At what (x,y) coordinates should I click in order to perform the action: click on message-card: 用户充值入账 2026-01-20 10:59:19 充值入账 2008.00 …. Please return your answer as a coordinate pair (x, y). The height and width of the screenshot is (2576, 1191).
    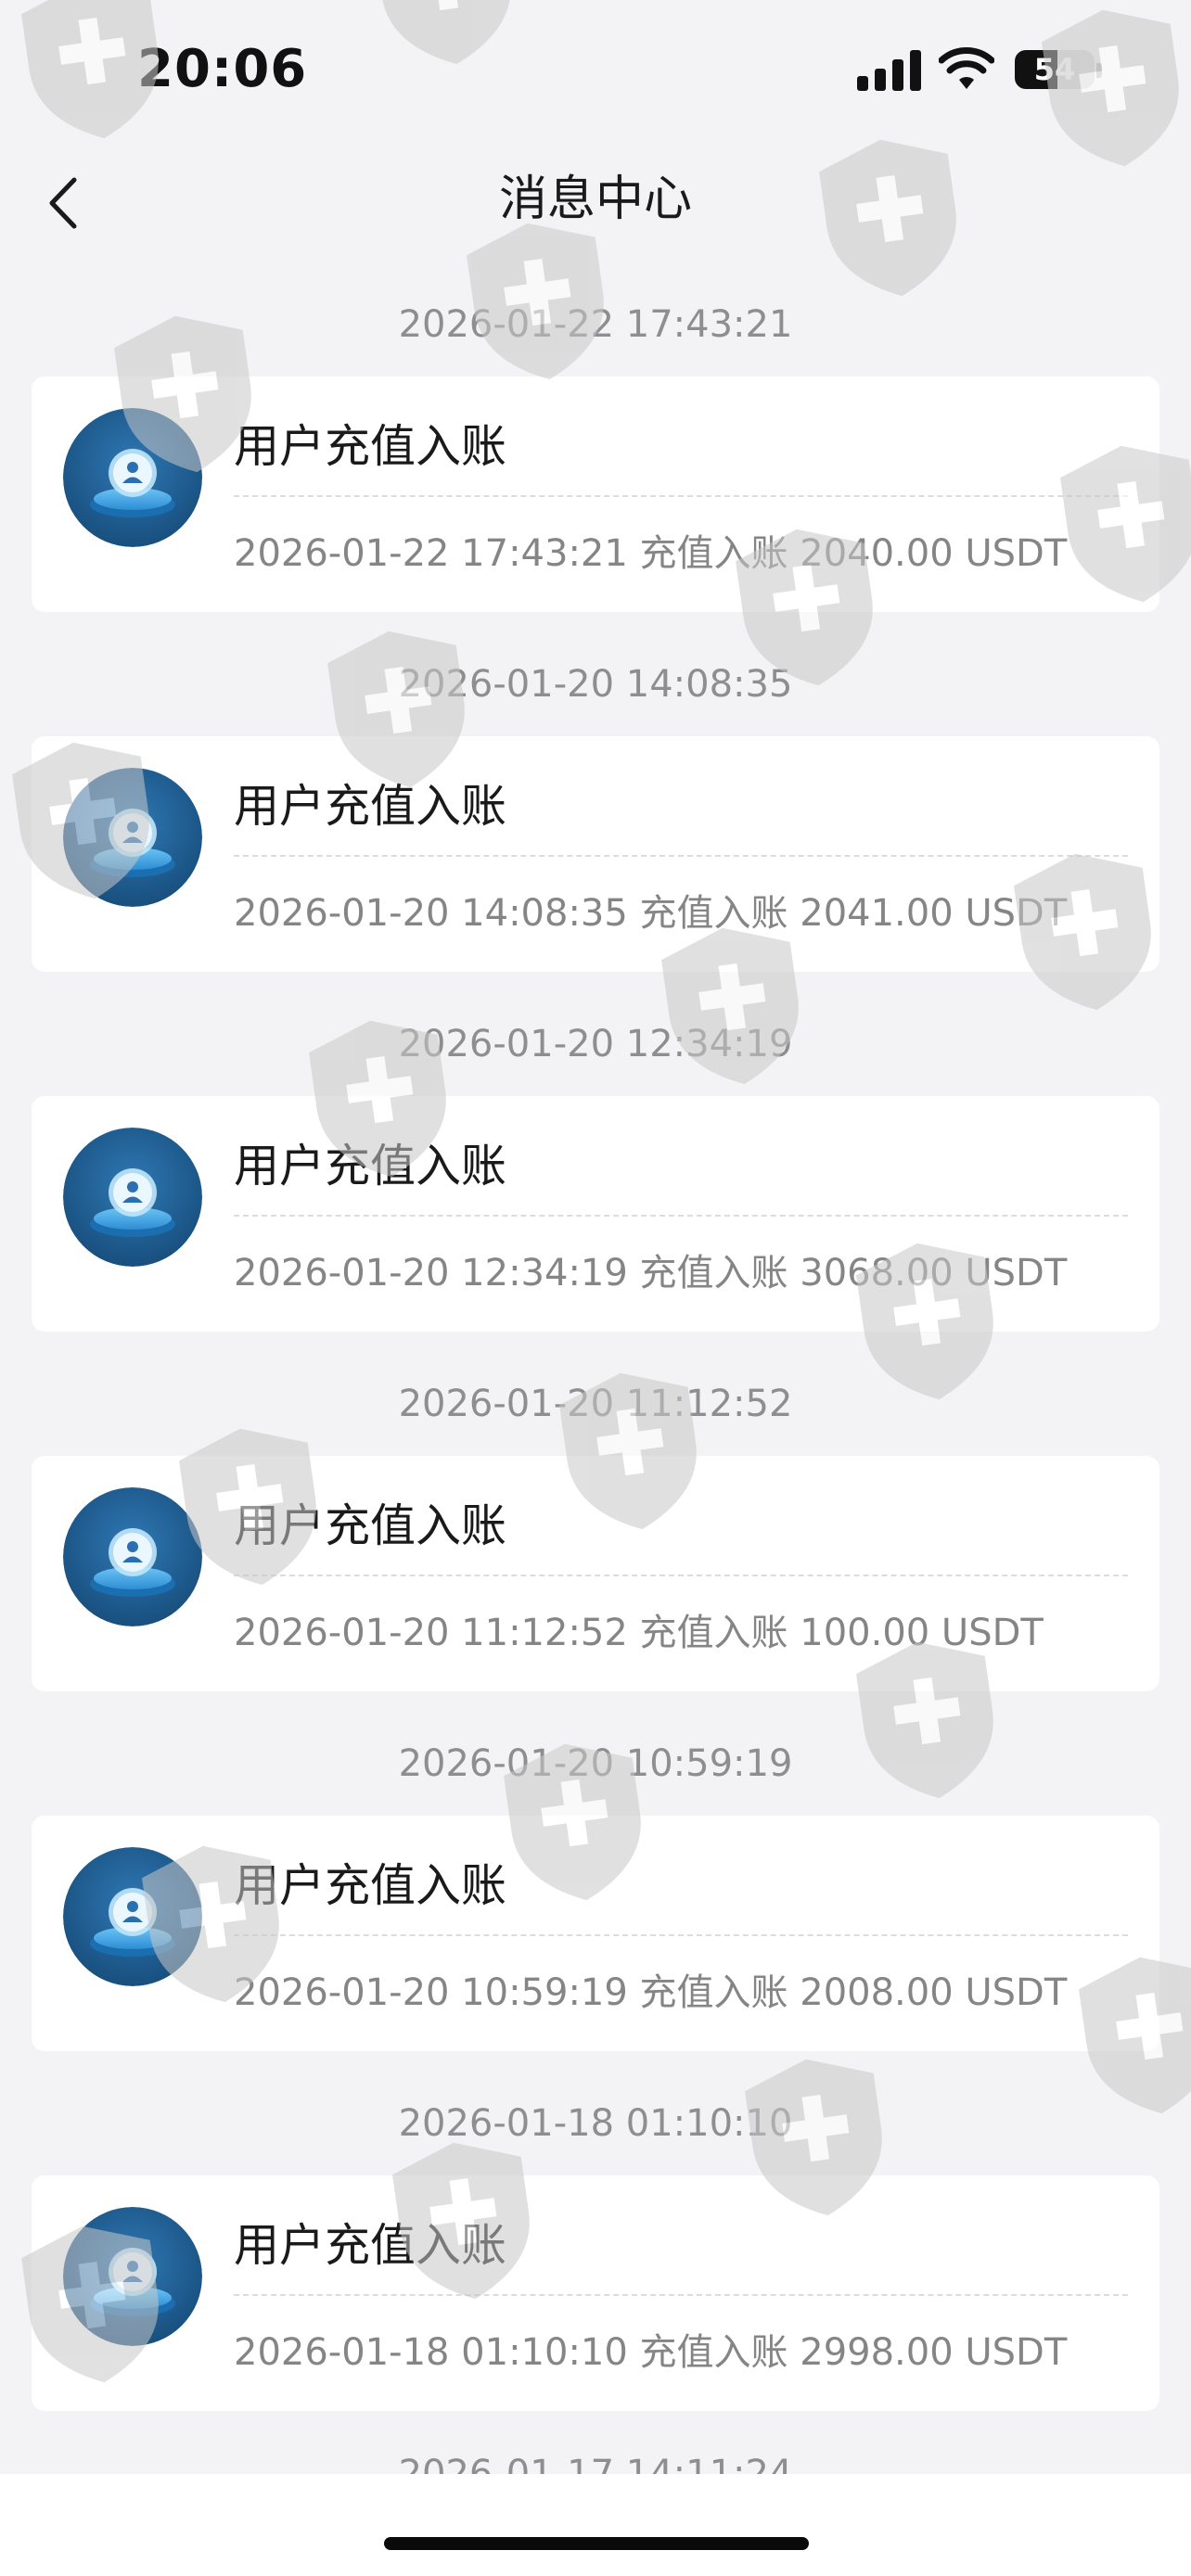
    Looking at the image, I should click on (595, 1933).